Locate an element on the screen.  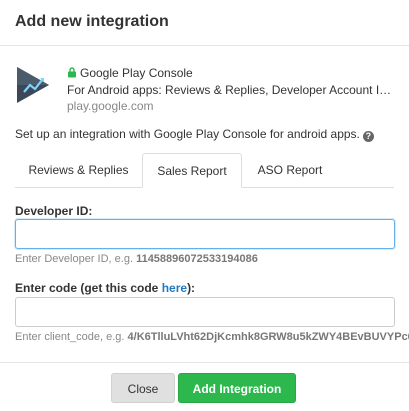
get-code-link: here is located at coordinates (174, 288).